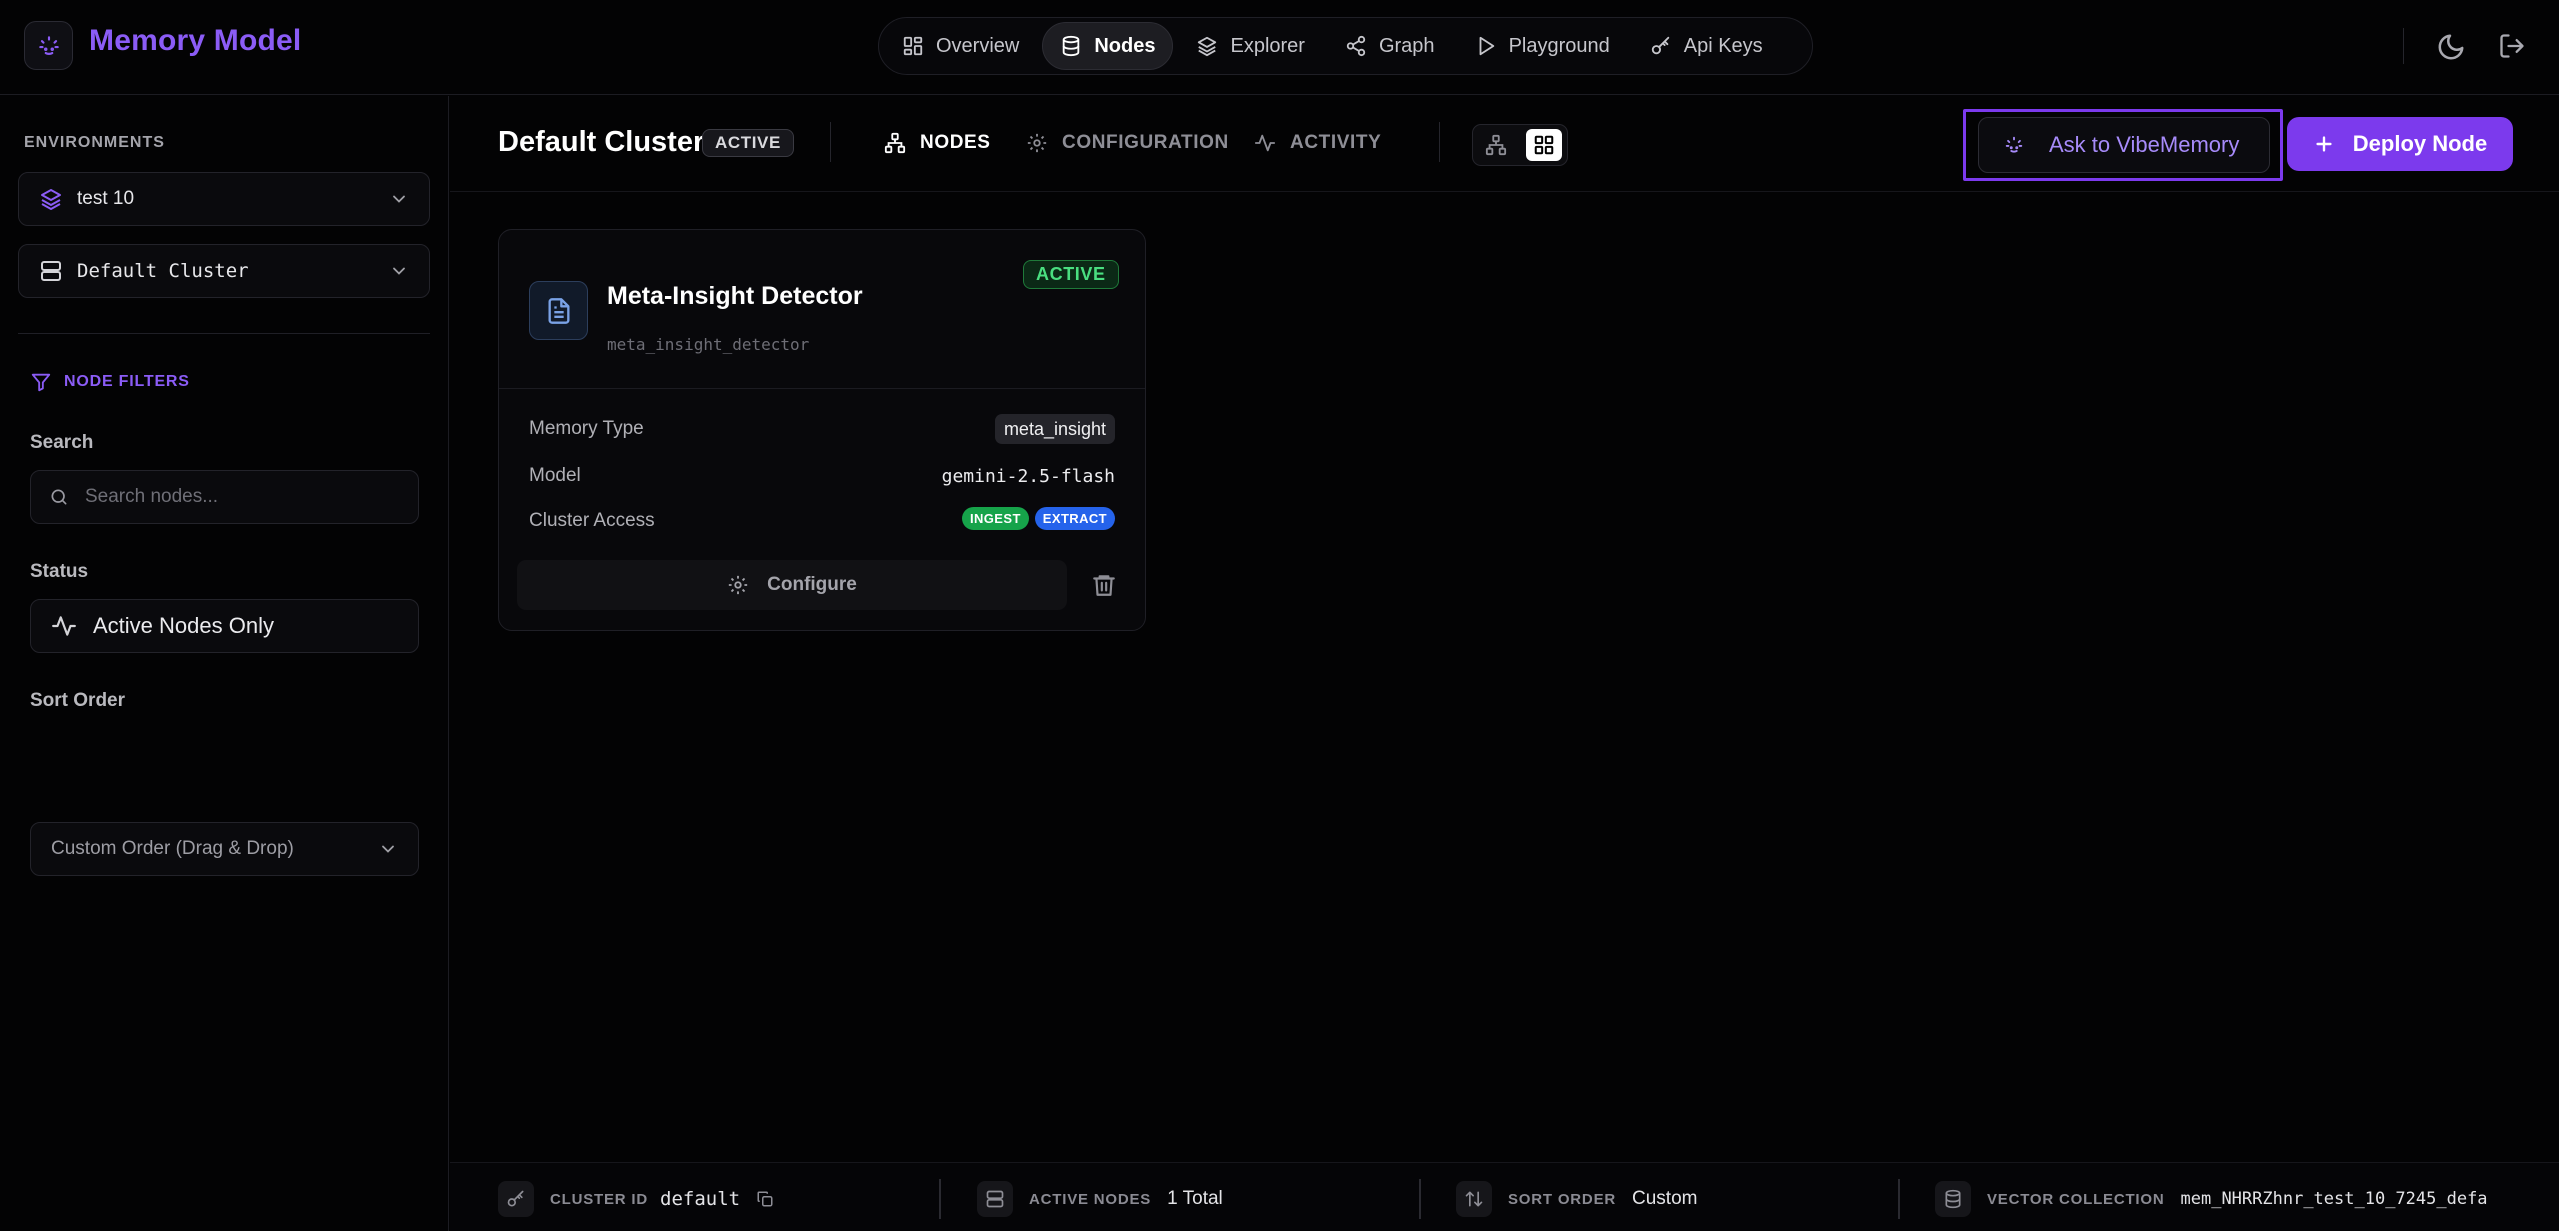  I want to click on search-icon, so click(59, 497).